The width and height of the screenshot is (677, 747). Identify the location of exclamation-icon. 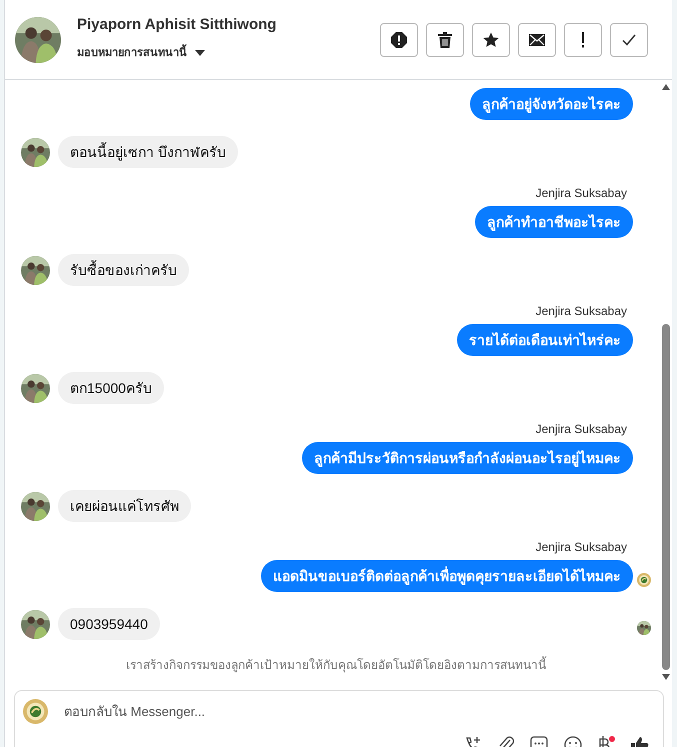
(583, 40).